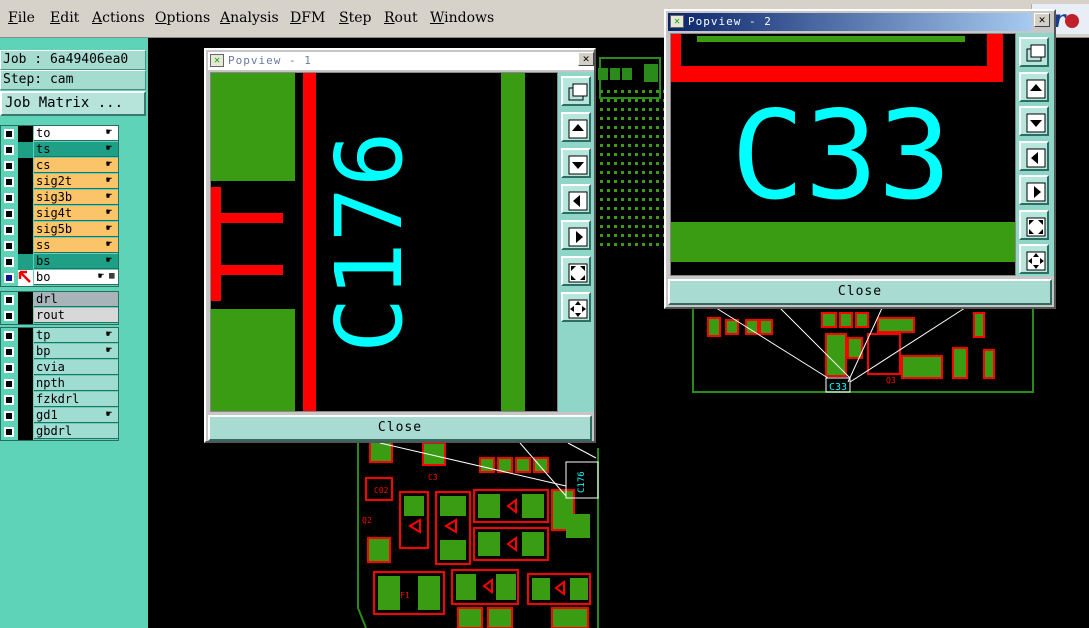  I want to click on layer-row-bo: bo ☛ ▦, so click(59, 278).